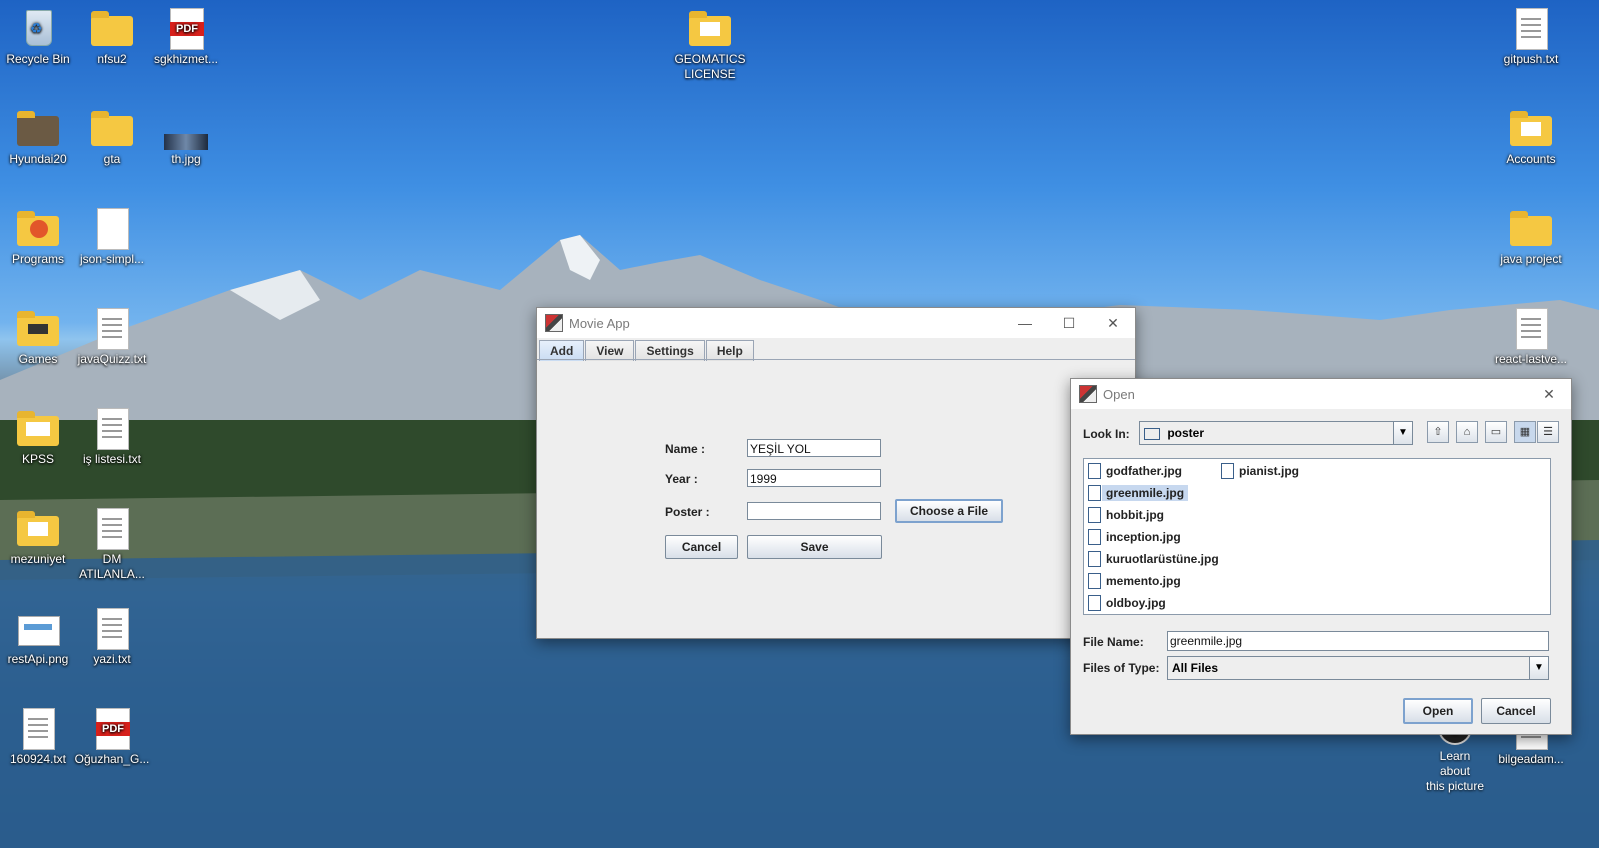 Image resolution: width=1599 pixels, height=848 pixels. I want to click on list-item: oldboy.jpg, so click(1126, 603).